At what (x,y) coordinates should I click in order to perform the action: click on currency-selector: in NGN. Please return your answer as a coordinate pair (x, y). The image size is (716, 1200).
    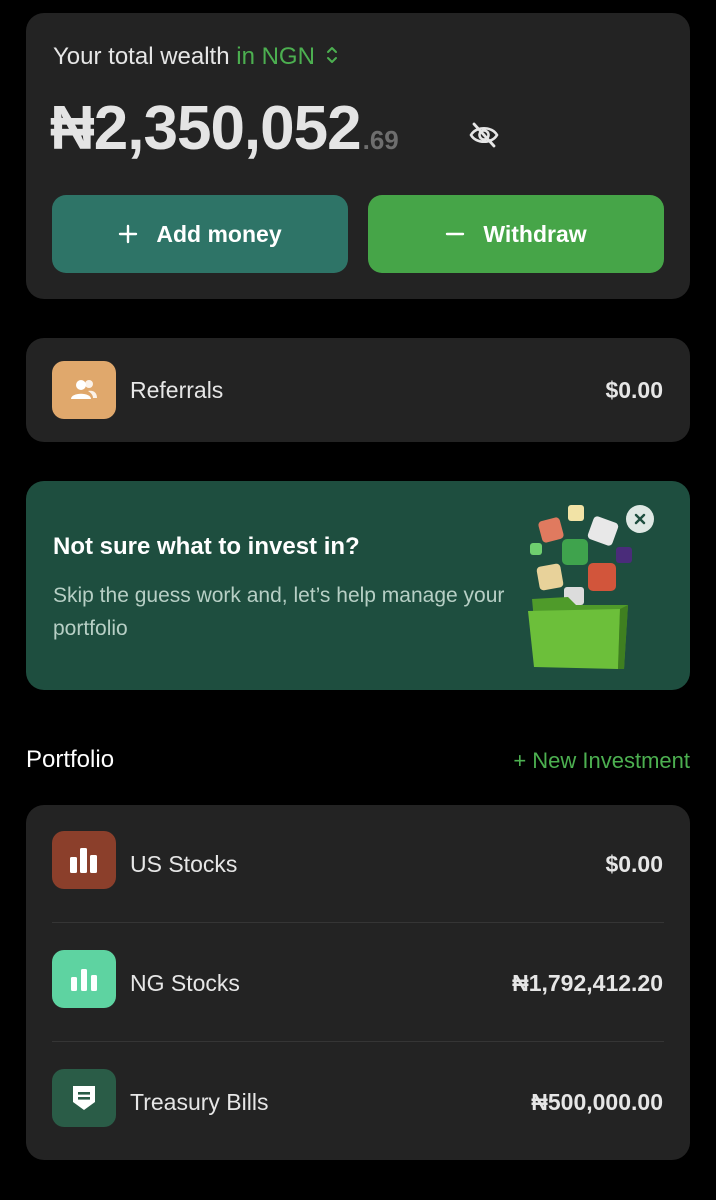
    Looking at the image, I should click on (286, 56).